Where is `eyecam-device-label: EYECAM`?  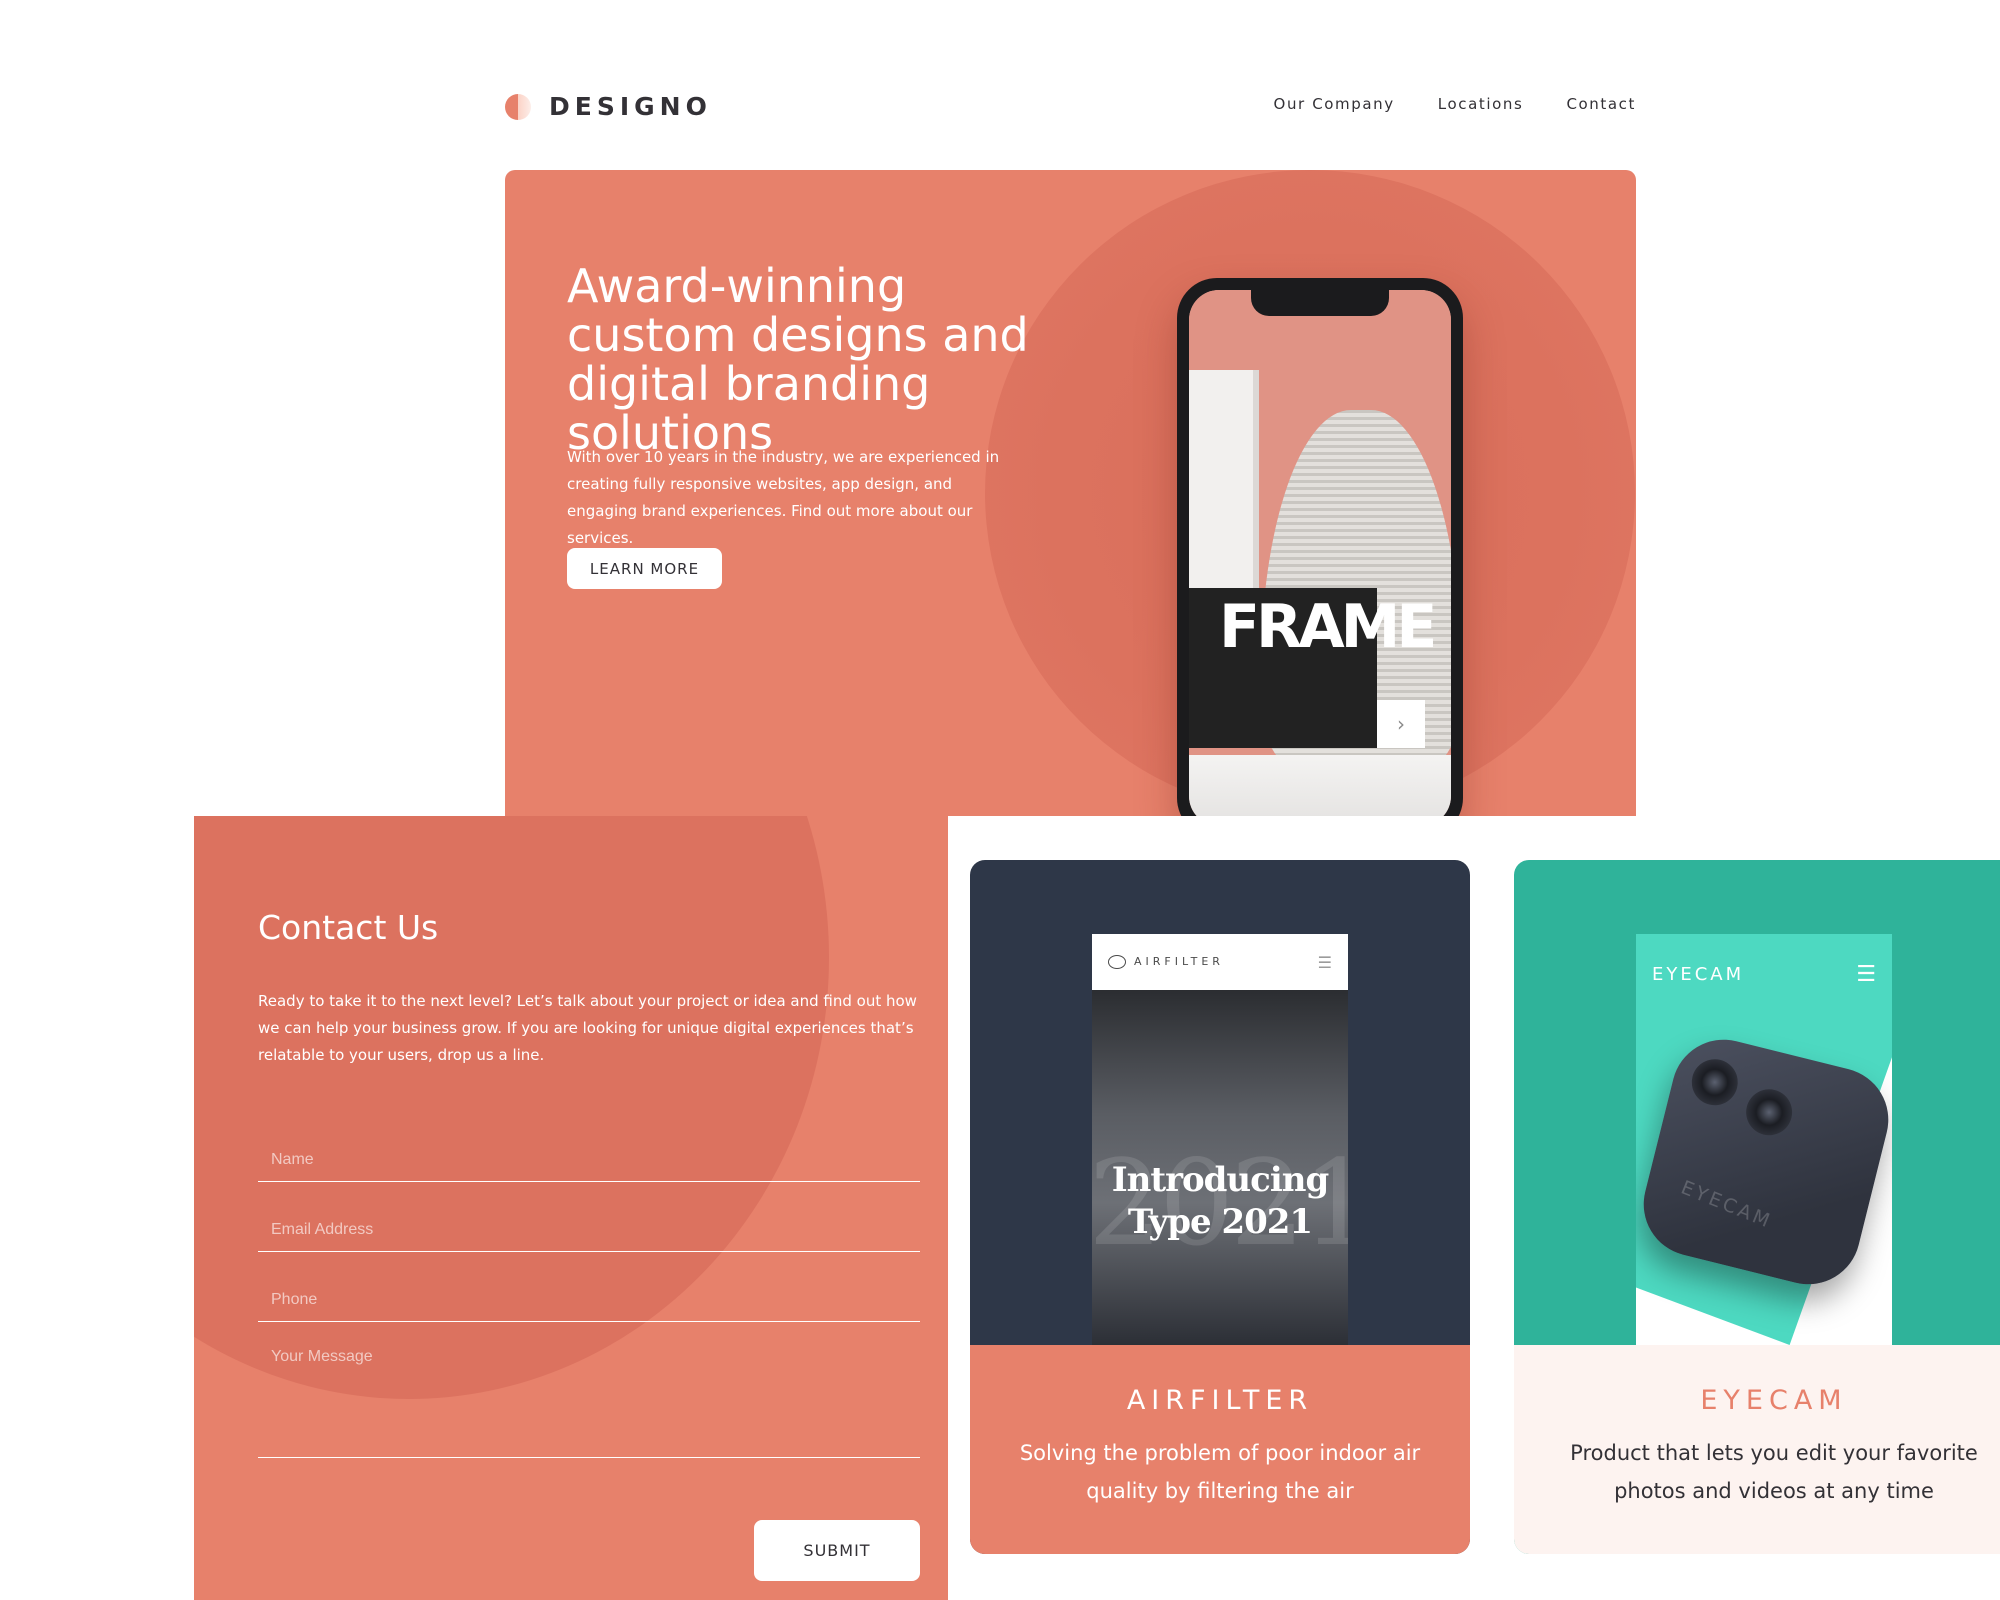 eyecam-device-label: EYECAM is located at coordinates (1726, 1204).